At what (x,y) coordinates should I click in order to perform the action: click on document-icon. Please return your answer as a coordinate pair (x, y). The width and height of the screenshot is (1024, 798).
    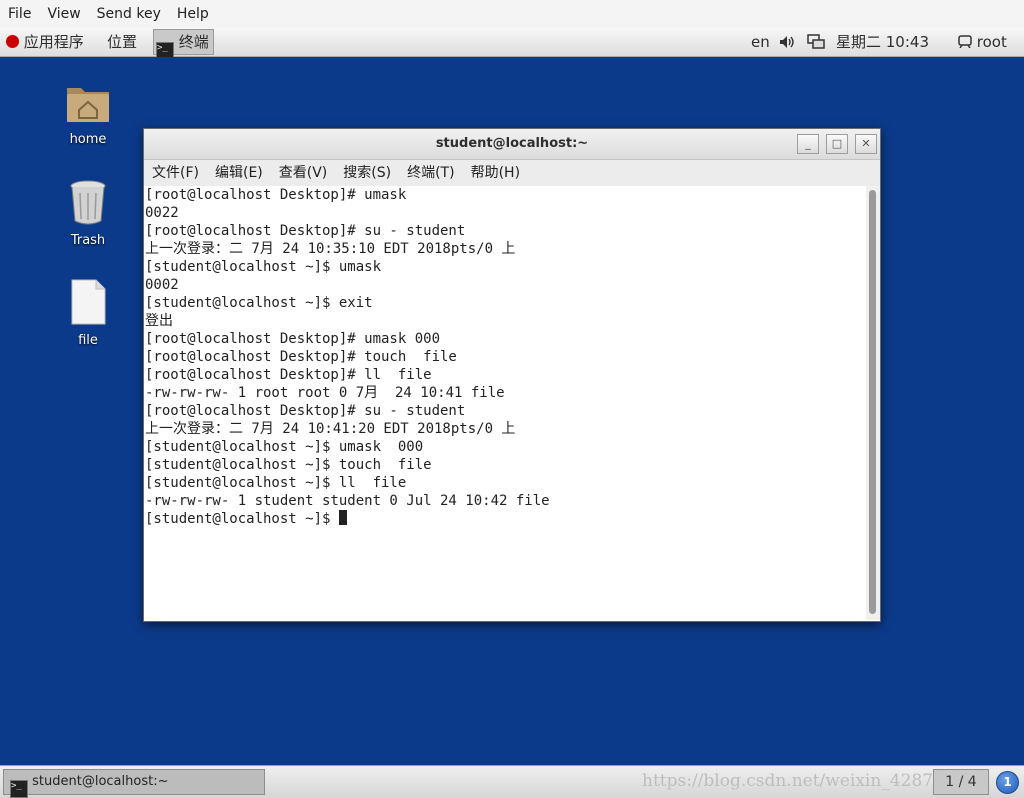
    Looking at the image, I should click on (88, 302).